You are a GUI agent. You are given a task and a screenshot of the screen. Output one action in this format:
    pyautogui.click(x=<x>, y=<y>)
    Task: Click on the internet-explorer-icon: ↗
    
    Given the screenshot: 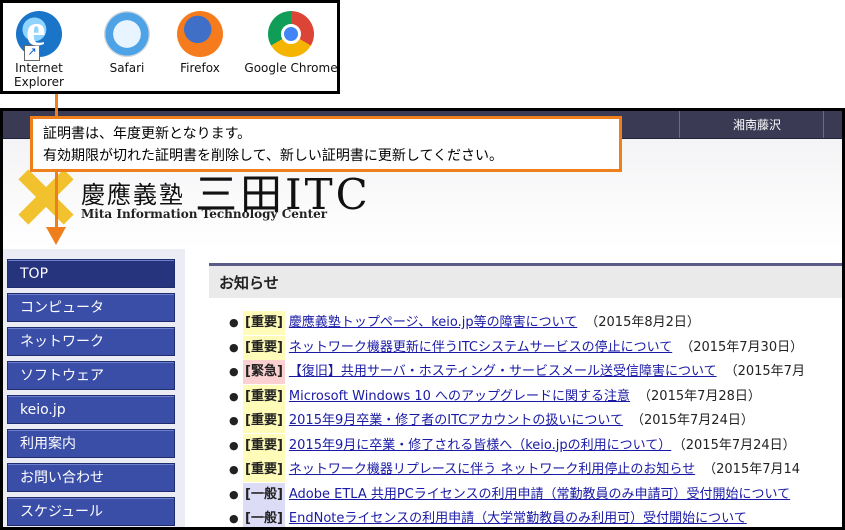 What is the action you would take?
    pyautogui.click(x=39, y=33)
    